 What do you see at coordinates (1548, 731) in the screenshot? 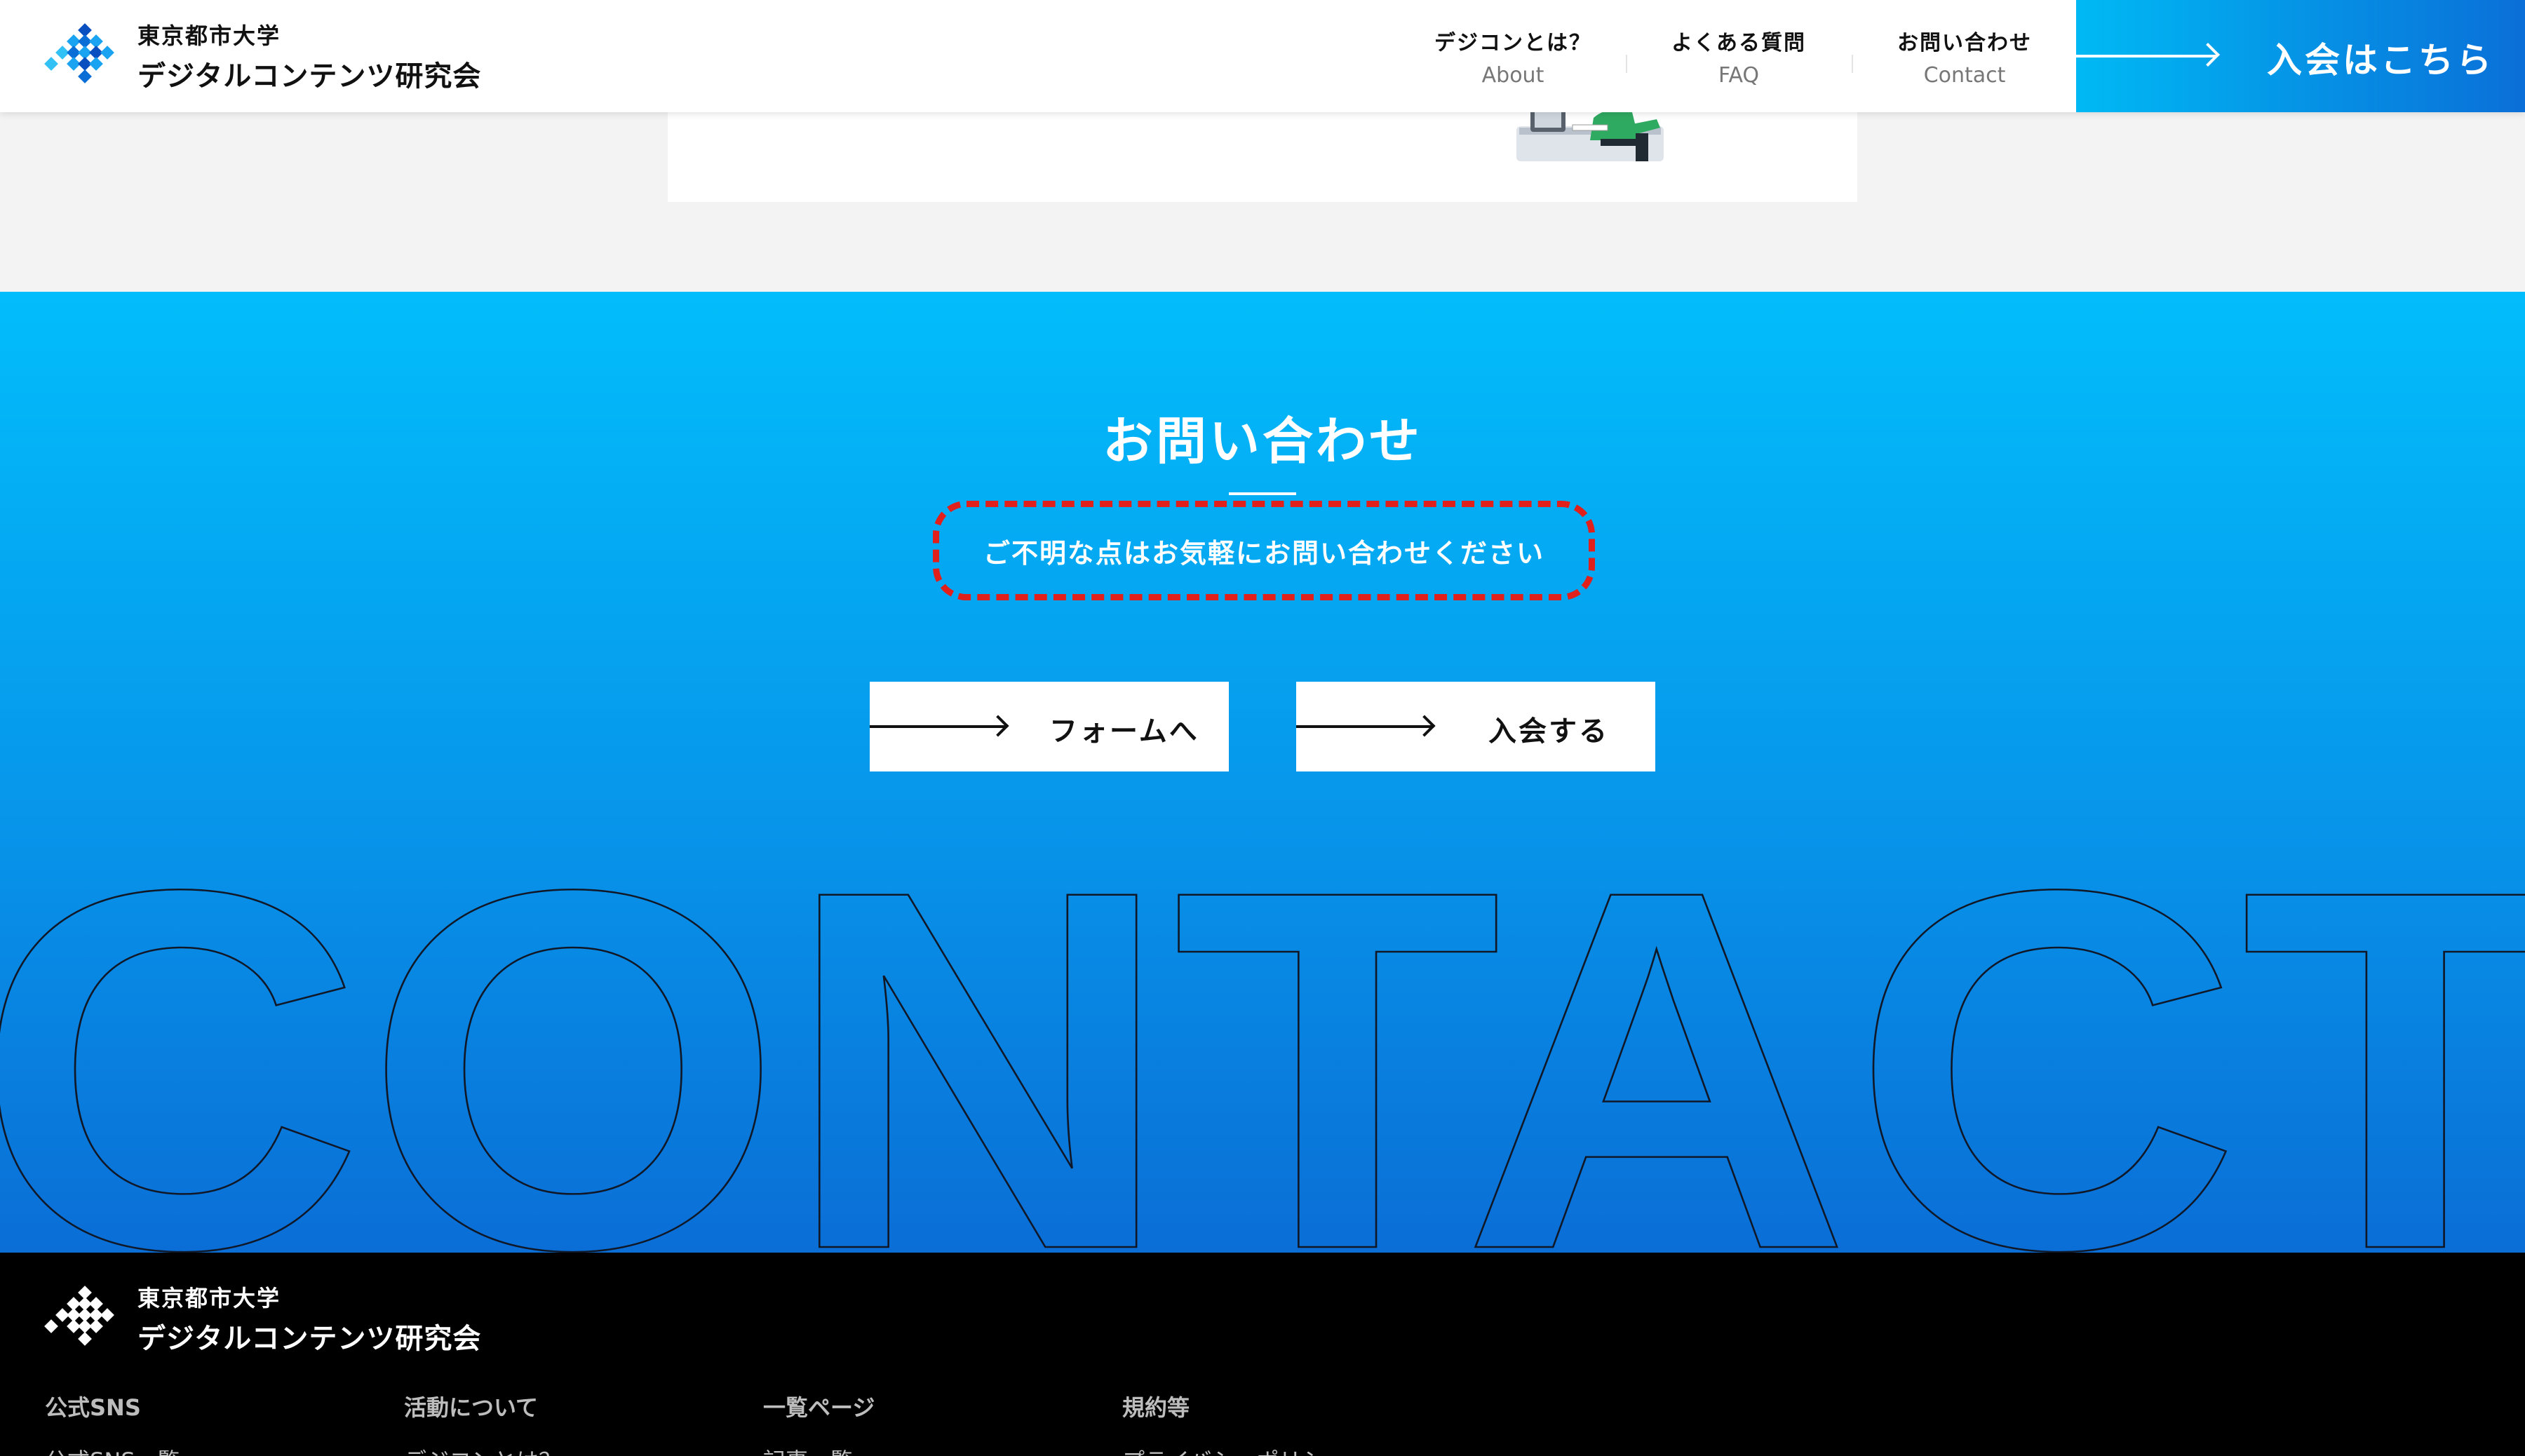
I see `join-button-label: 入会する` at bounding box center [1548, 731].